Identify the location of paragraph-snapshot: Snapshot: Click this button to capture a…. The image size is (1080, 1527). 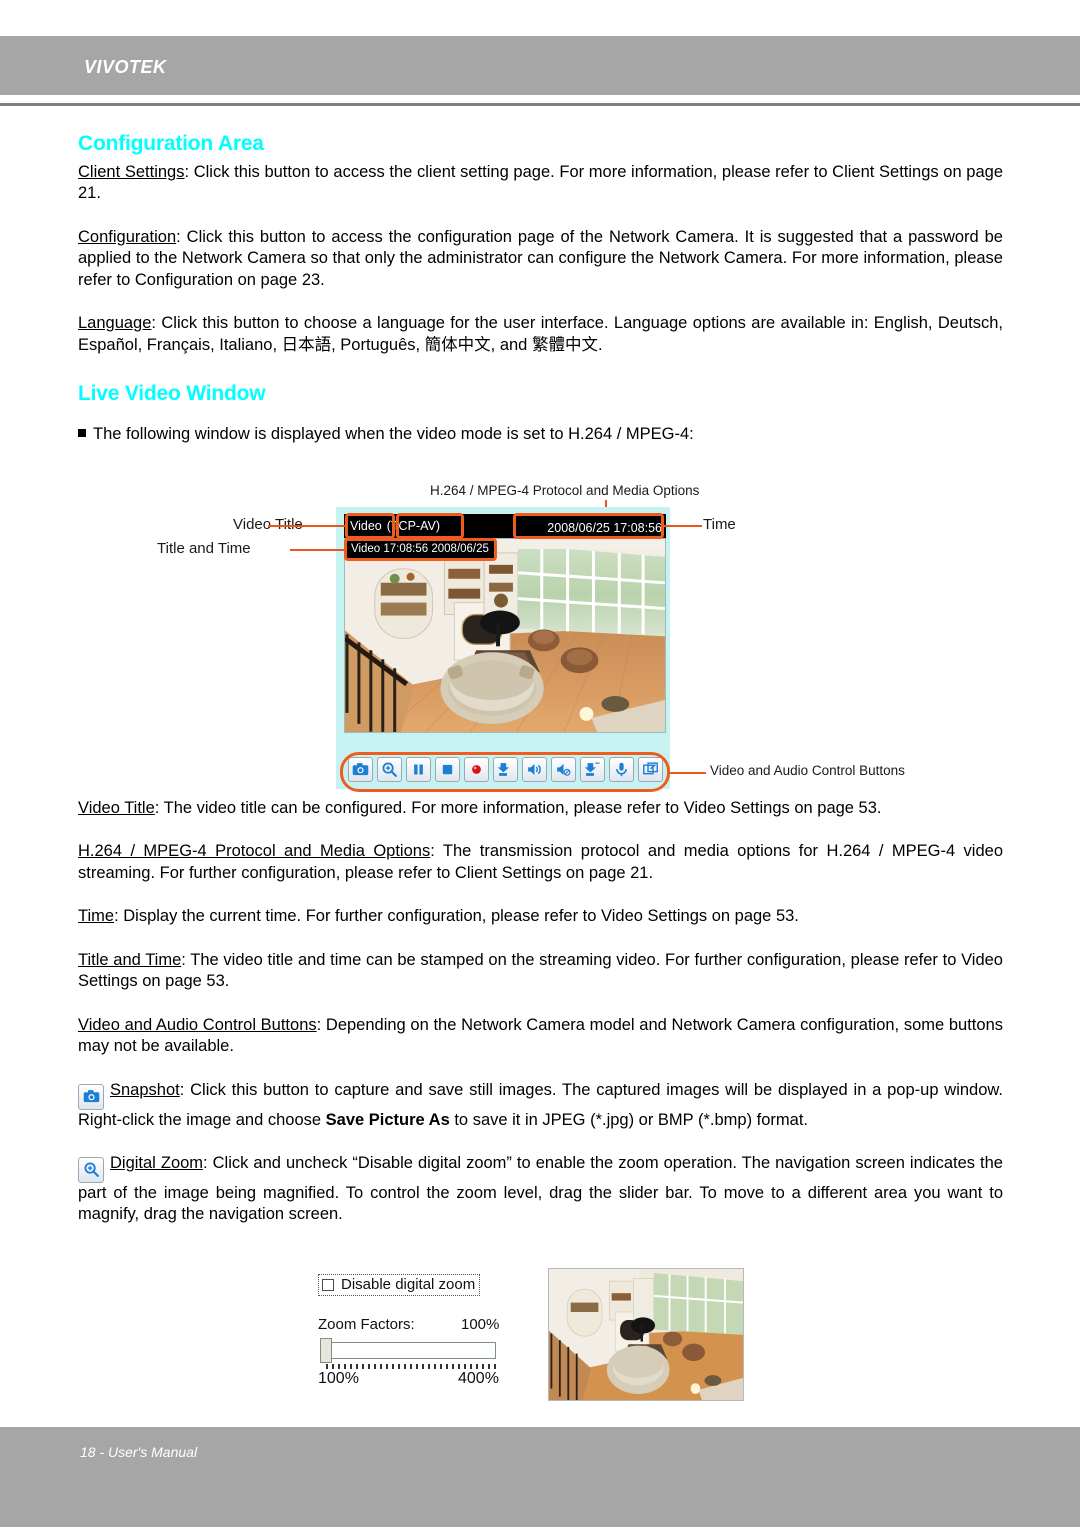
(540, 1105).